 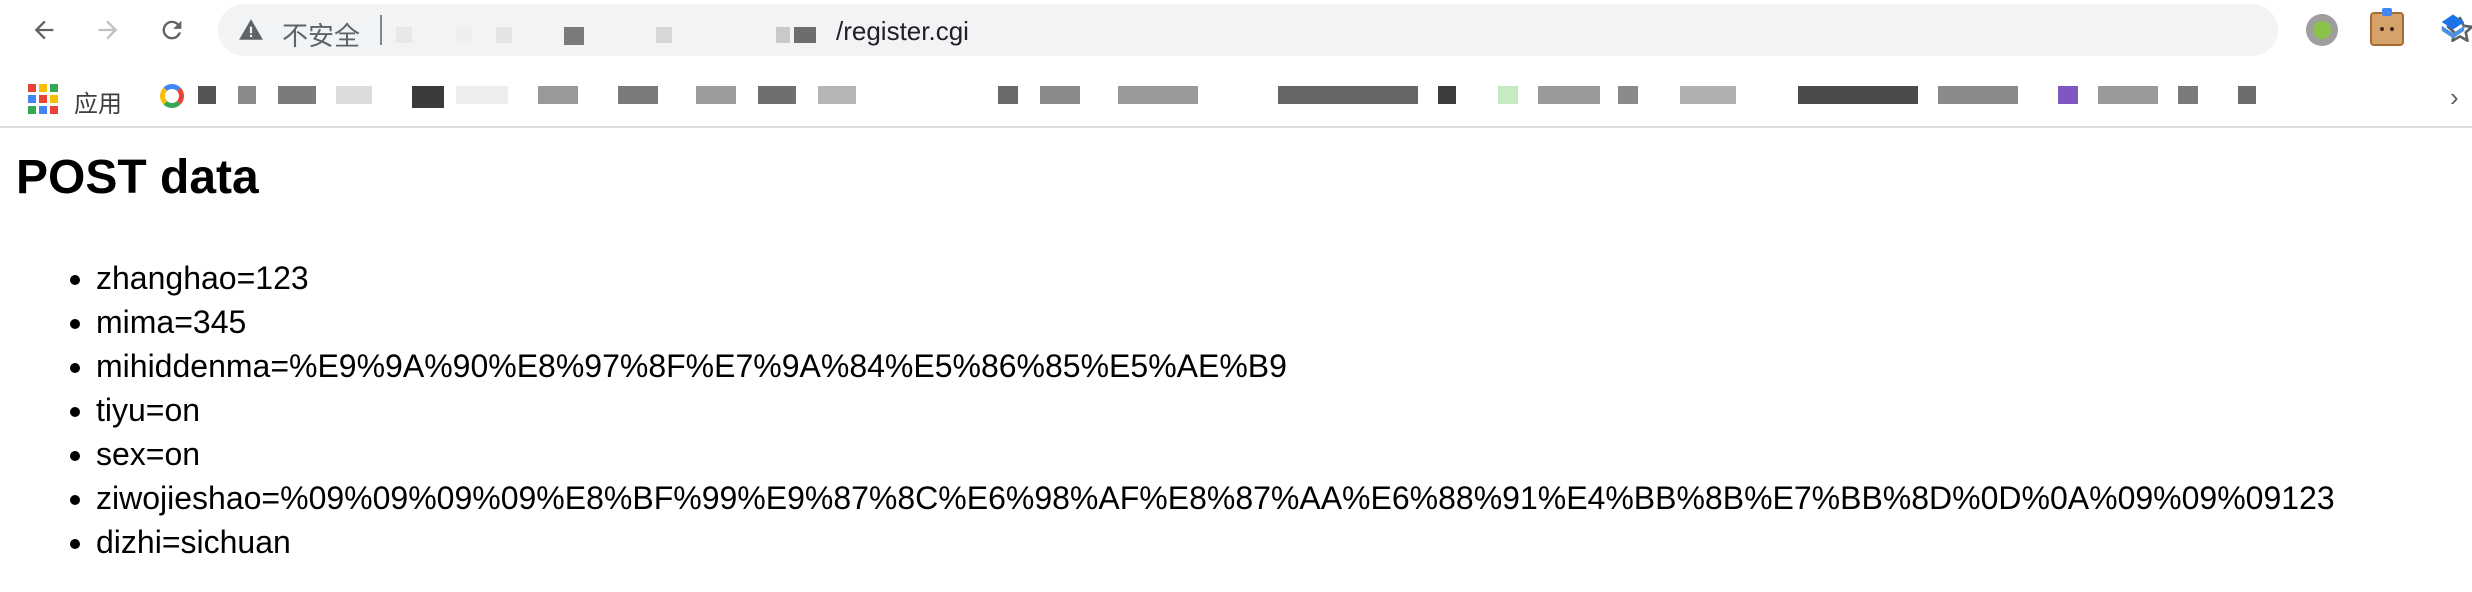 I want to click on extension-green-icon, so click(x=2322, y=30).